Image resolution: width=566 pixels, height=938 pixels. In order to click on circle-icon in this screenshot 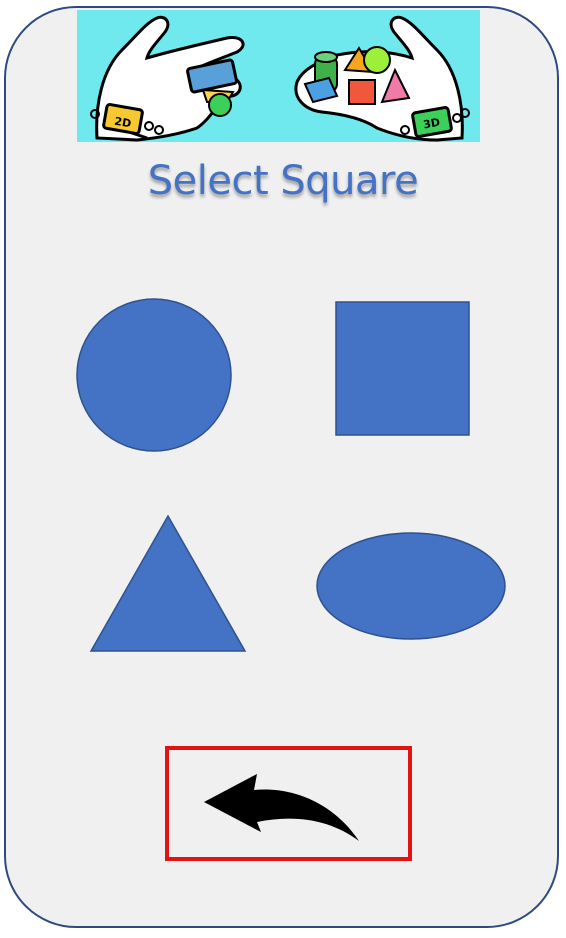, I will do `click(154, 375)`.